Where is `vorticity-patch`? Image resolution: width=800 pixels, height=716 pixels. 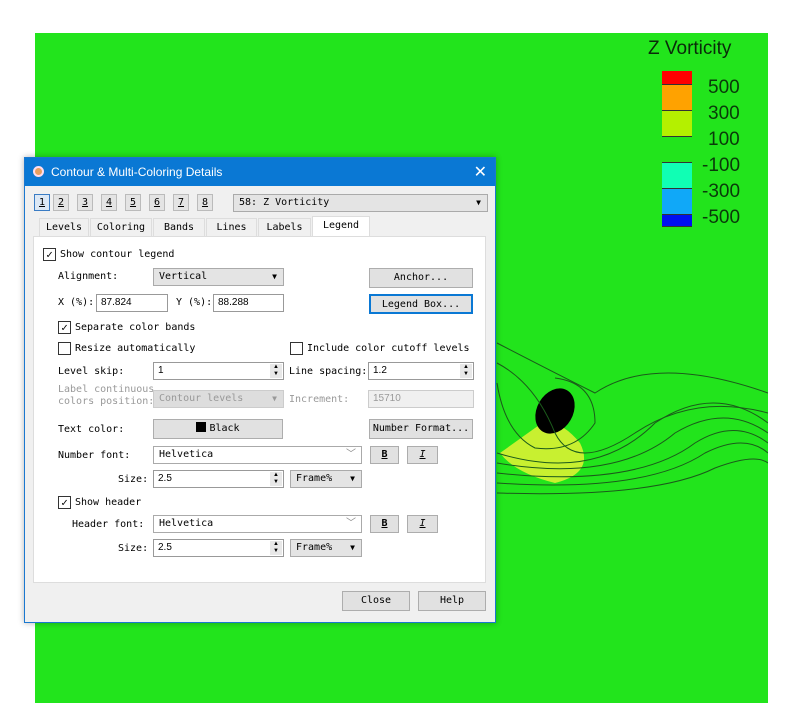 vorticity-patch is located at coordinates (542, 453).